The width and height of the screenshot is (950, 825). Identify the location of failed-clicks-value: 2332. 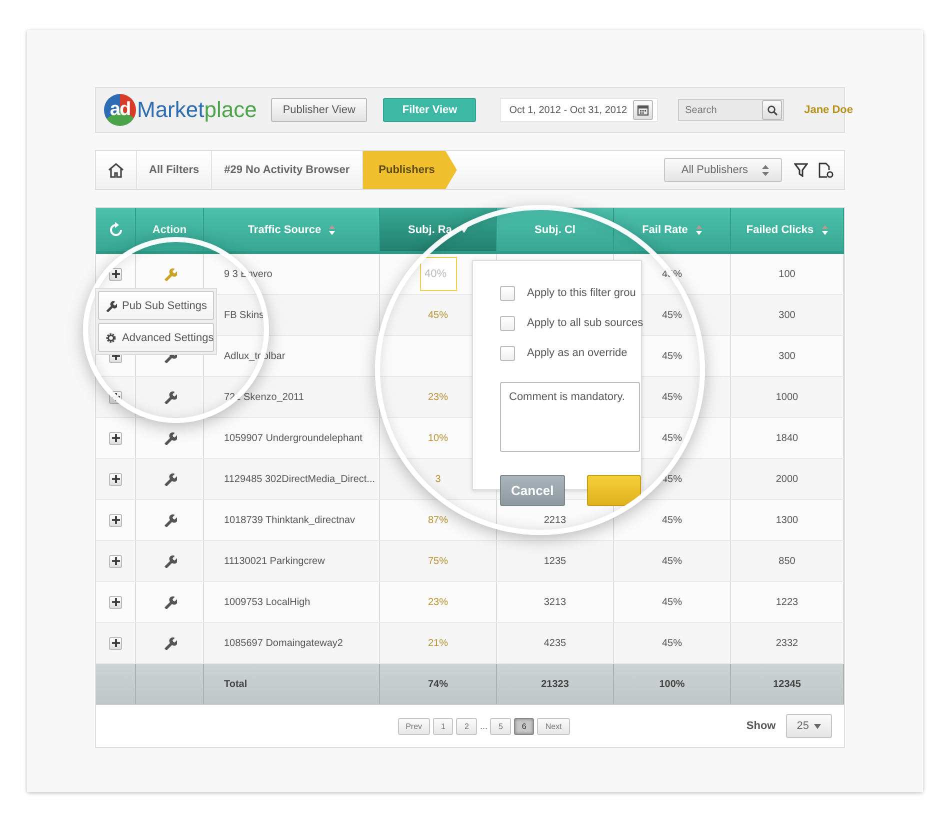
(787, 643).